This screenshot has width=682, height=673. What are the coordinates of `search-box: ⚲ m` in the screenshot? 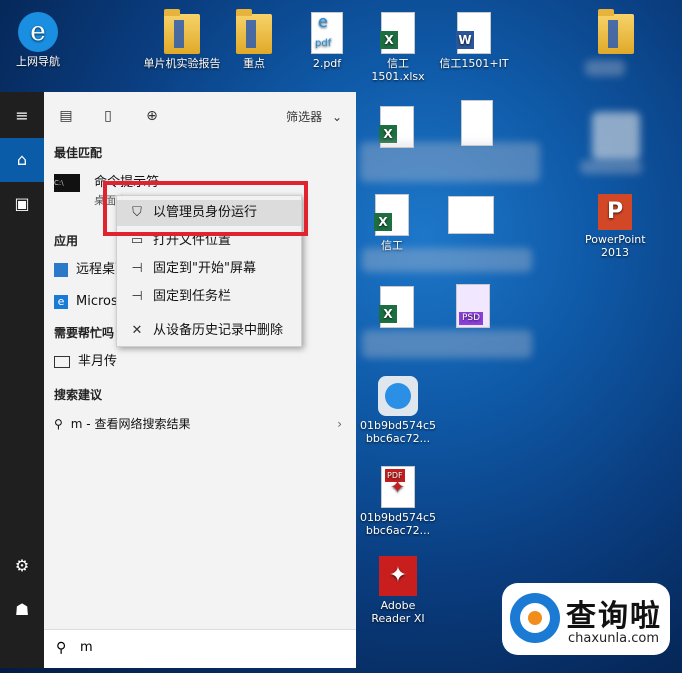 It's located at (200, 648).